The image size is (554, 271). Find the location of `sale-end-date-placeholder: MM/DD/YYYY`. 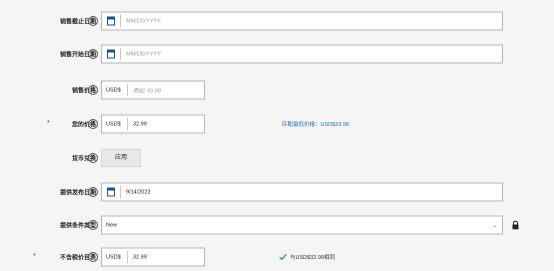

sale-end-date-placeholder: MM/DD/YYYY is located at coordinates (143, 21).